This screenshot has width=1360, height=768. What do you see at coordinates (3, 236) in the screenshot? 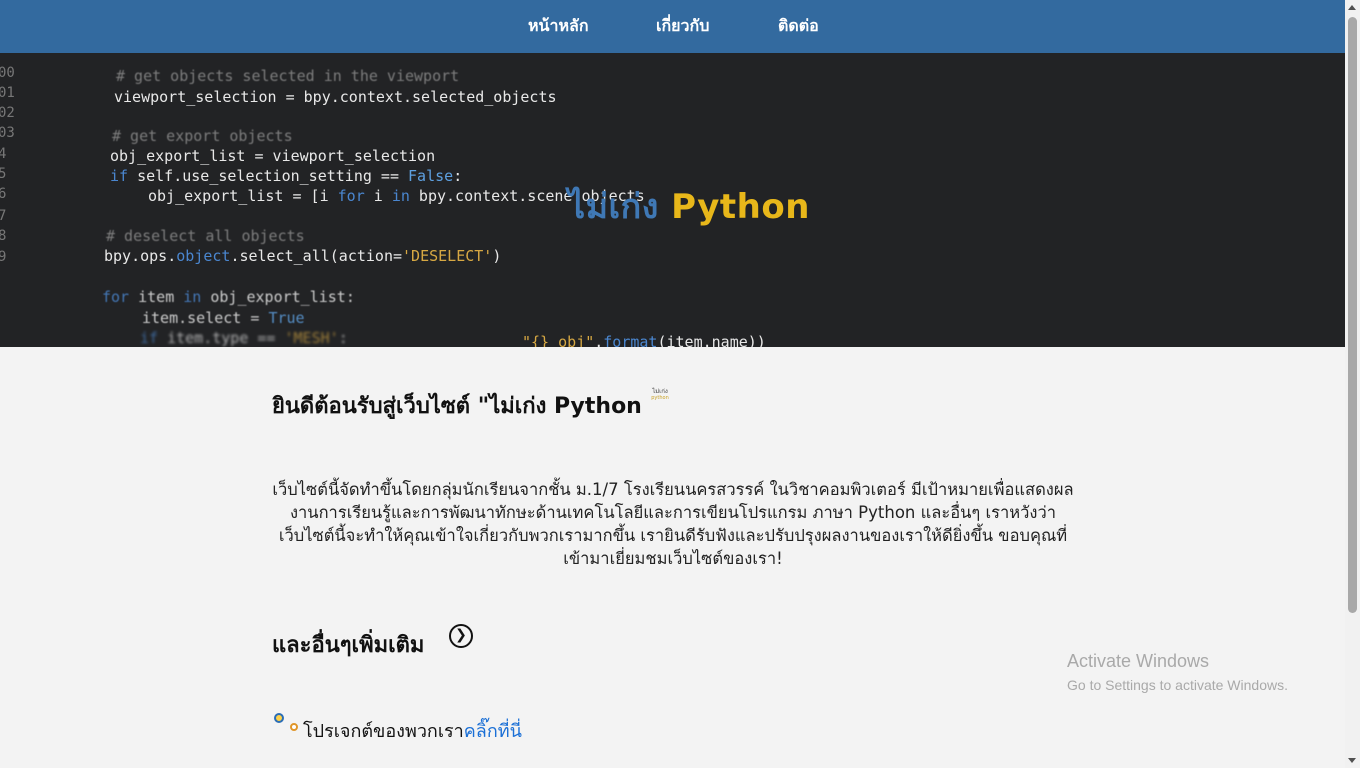
I see `line-number: 8` at bounding box center [3, 236].